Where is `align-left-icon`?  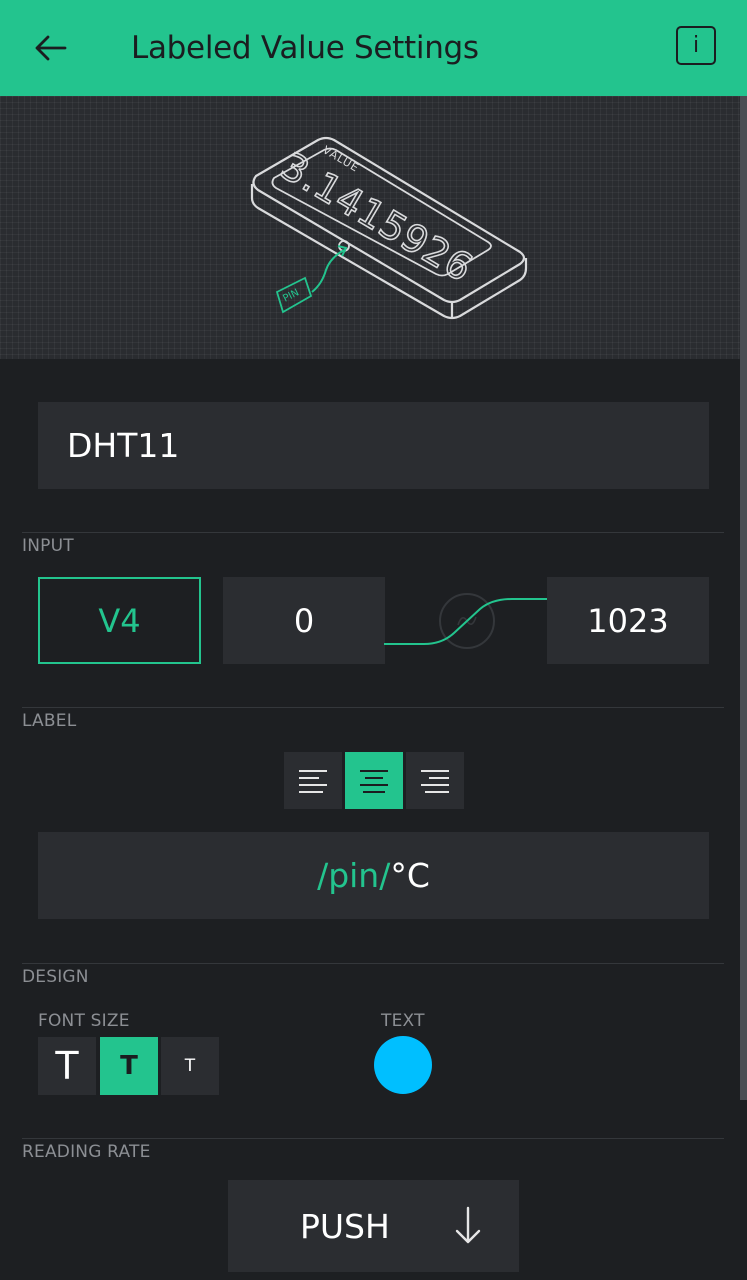 align-left-icon is located at coordinates (313, 781).